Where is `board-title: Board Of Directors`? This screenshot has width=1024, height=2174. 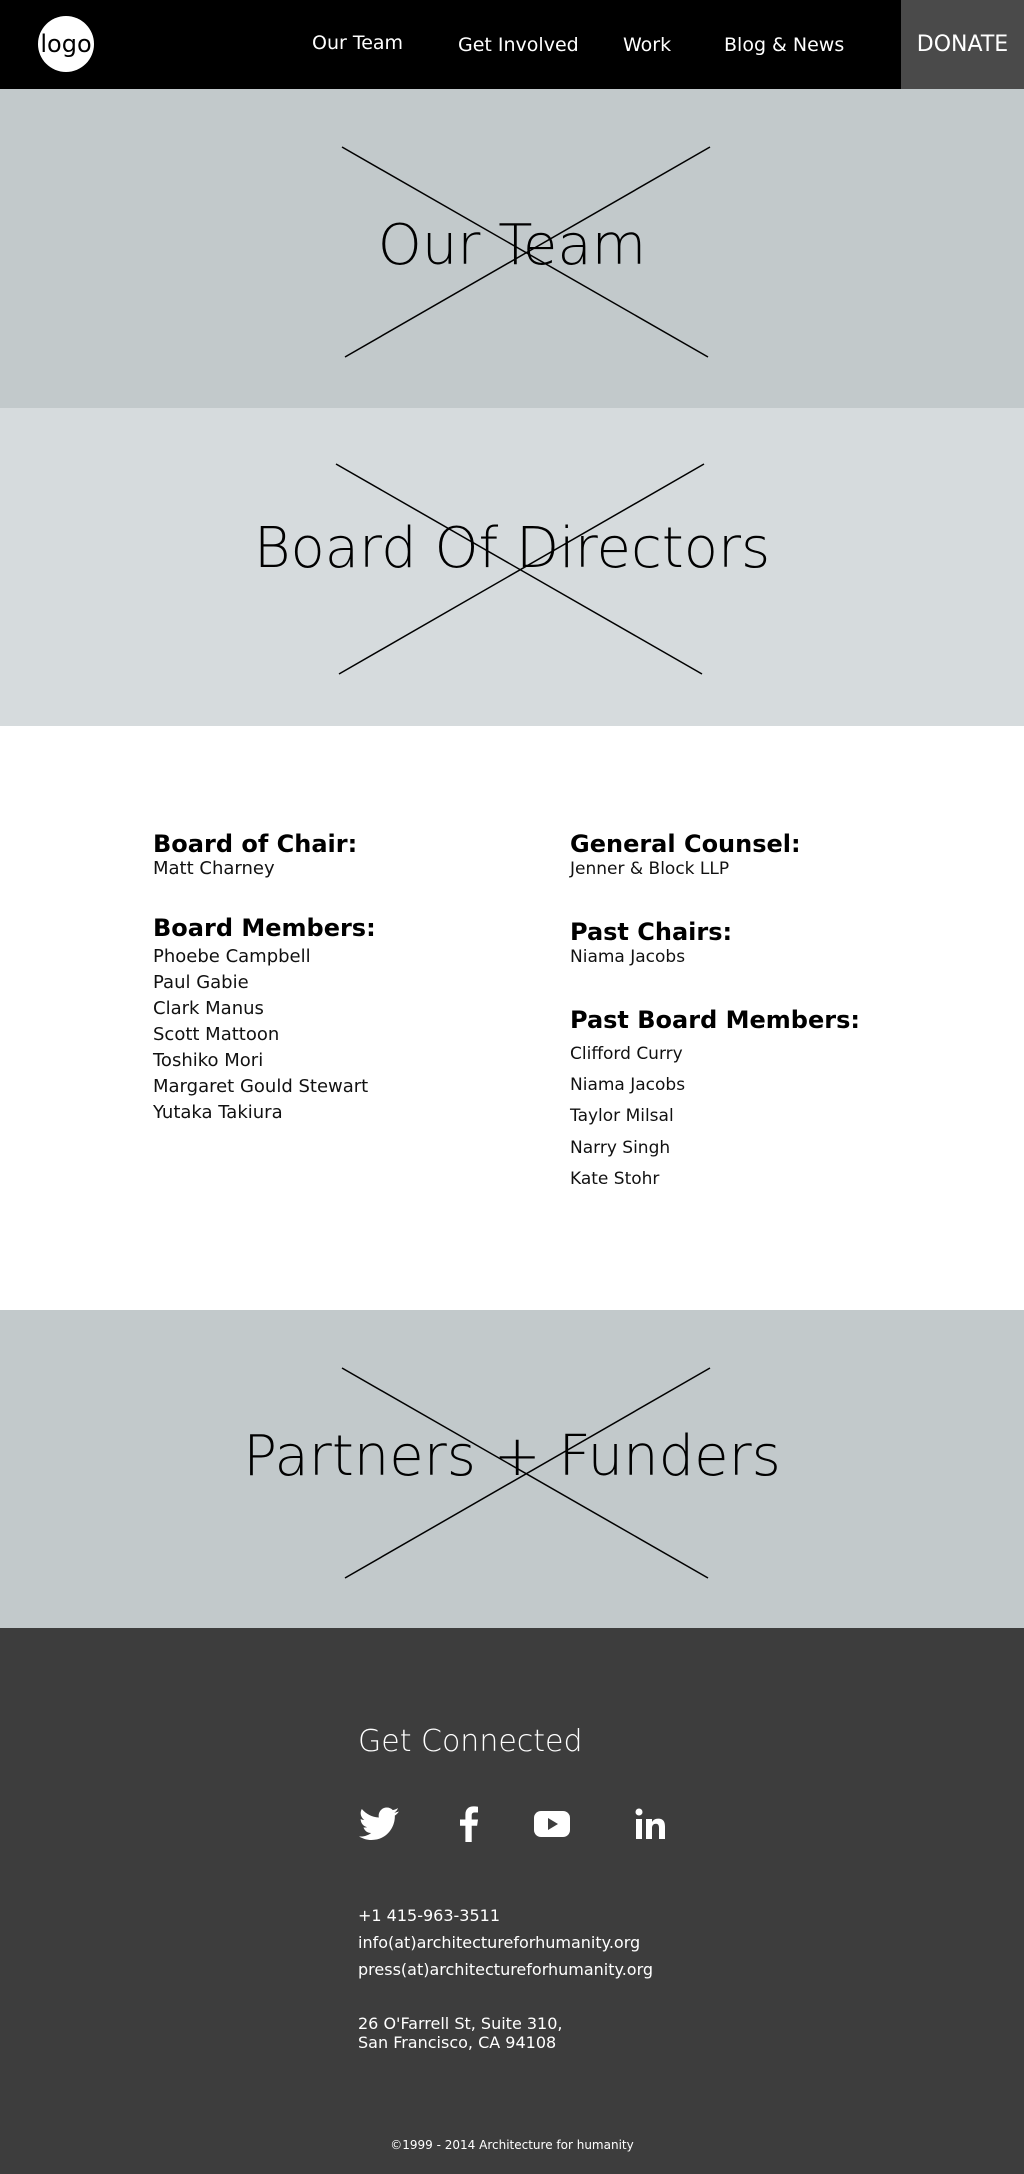
board-title: Board Of Directors is located at coordinates (512, 548).